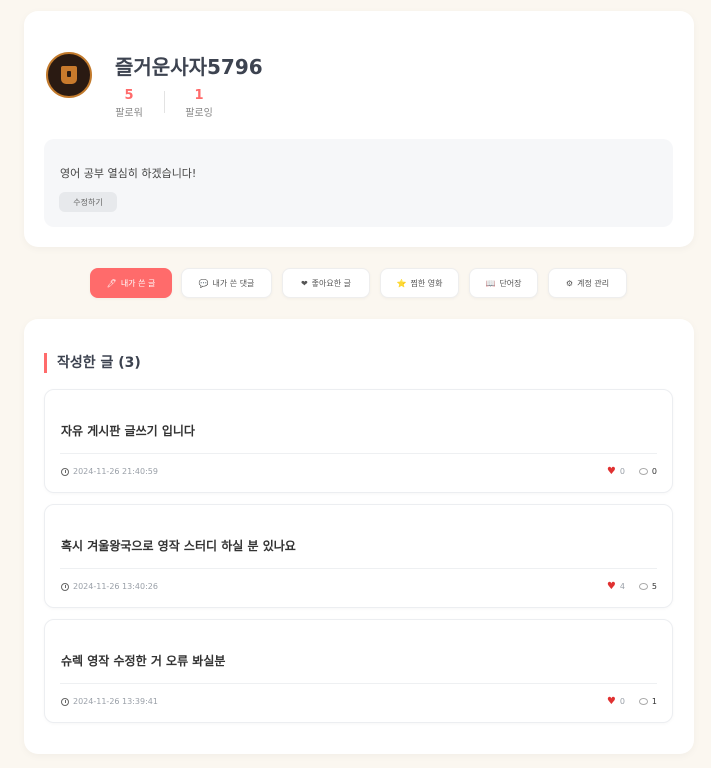 This screenshot has width=711, height=768. I want to click on post-item: 자유 게시판 글쓰기 입니다 2024-11-26 21:40:59 ♥ 0 0, so click(358, 441).